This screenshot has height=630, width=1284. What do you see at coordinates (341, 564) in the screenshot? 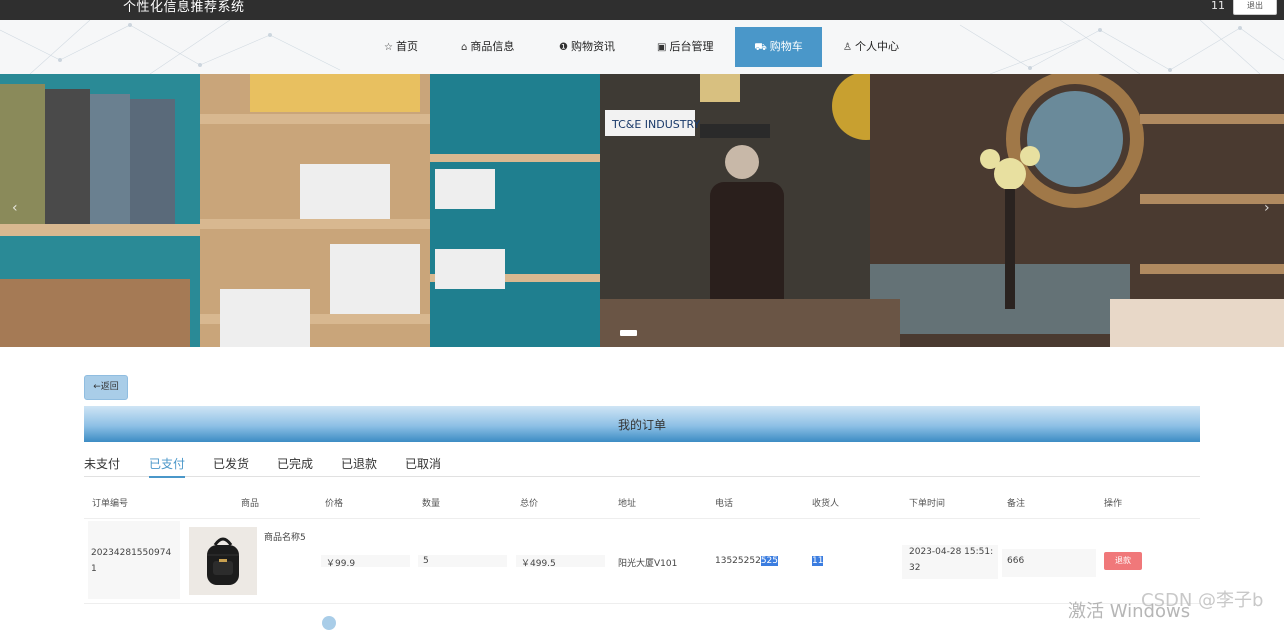
I see `price: ￥99.9` at bounding box center [341, 564].